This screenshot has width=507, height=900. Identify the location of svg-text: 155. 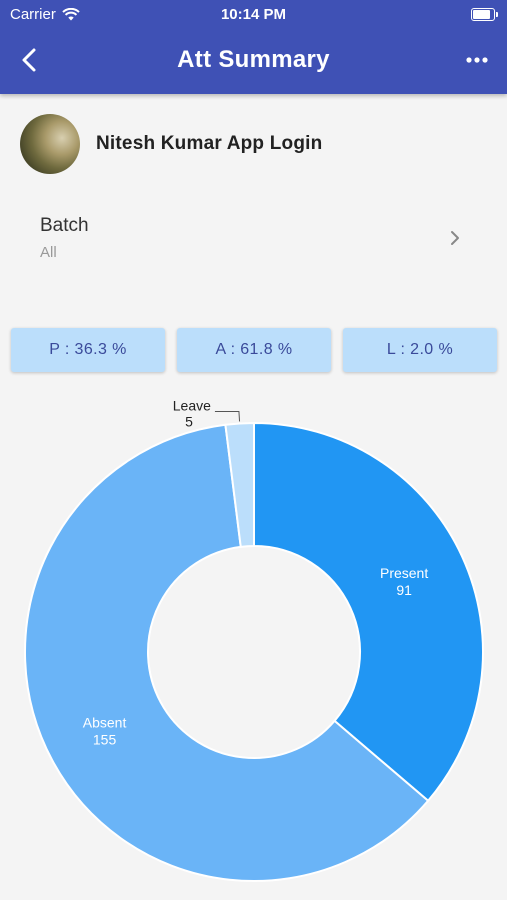
(105, 739).